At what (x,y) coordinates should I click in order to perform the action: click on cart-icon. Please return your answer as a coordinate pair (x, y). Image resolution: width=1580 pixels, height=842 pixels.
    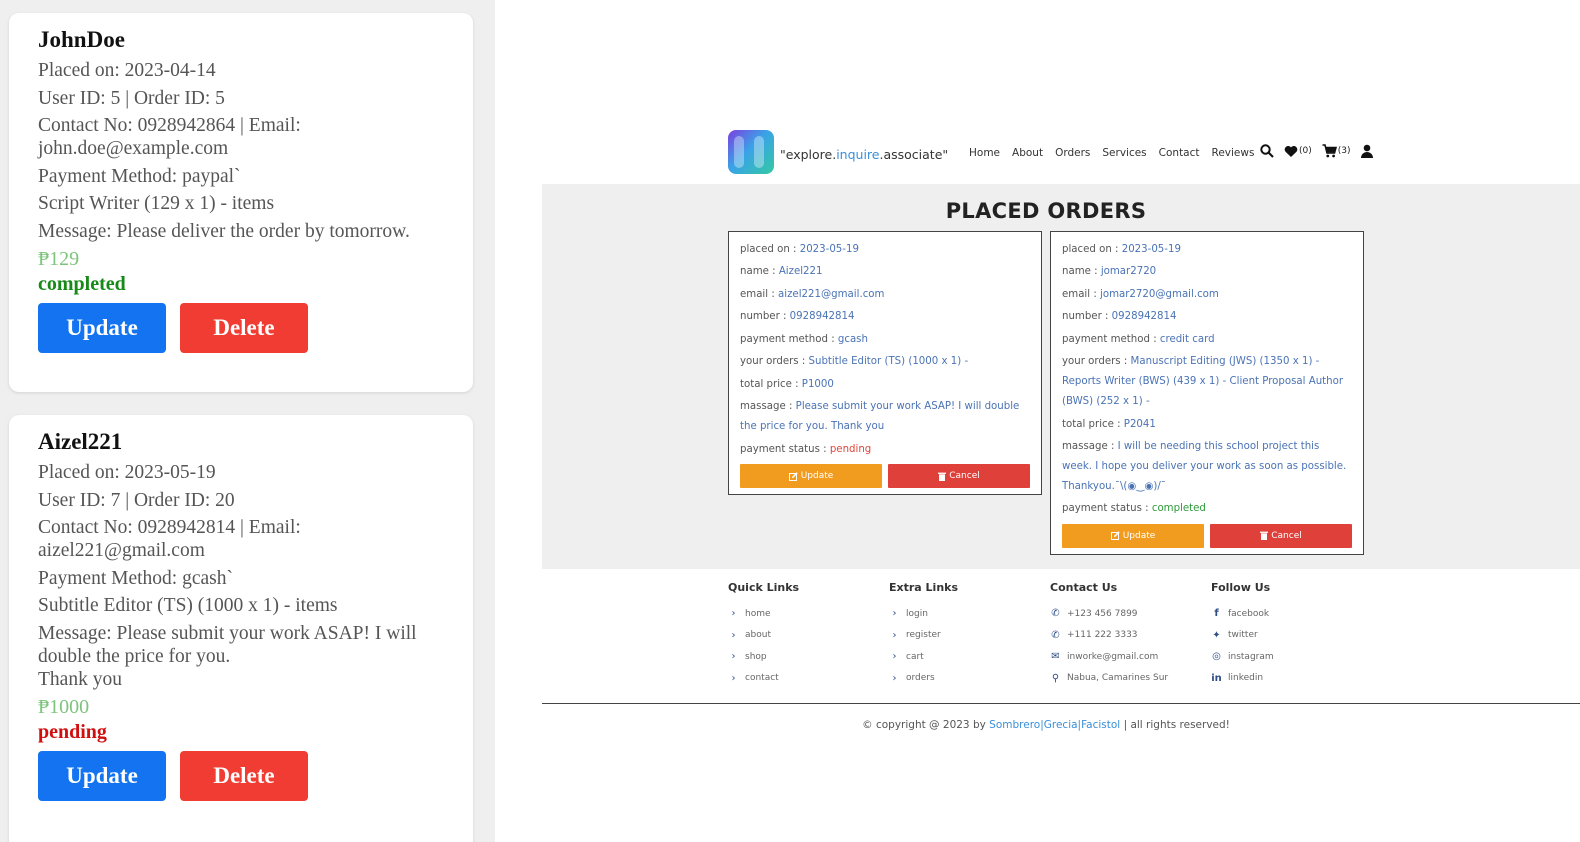
    Looking at the image, I should click on (1329, 151).